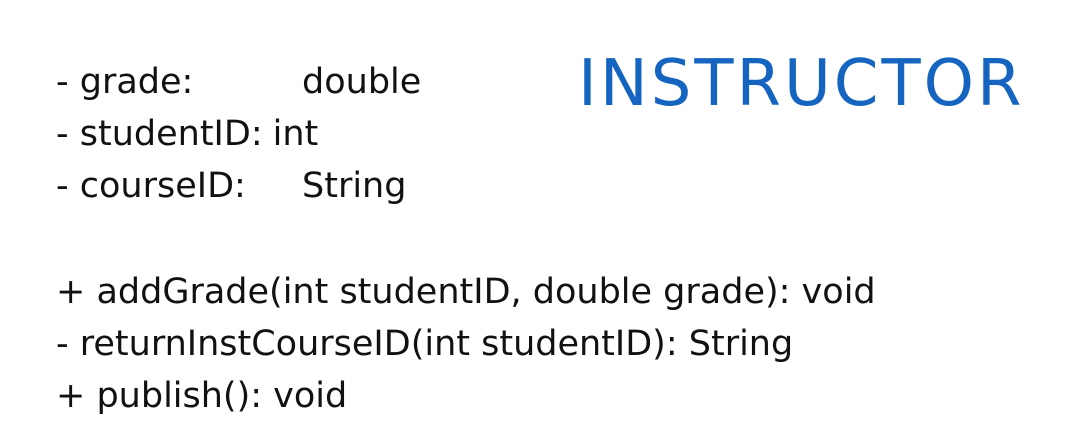  Describe the element at coordinates (125, 82) in the screenshot. I see `attribute-name: - grade:` at that location.